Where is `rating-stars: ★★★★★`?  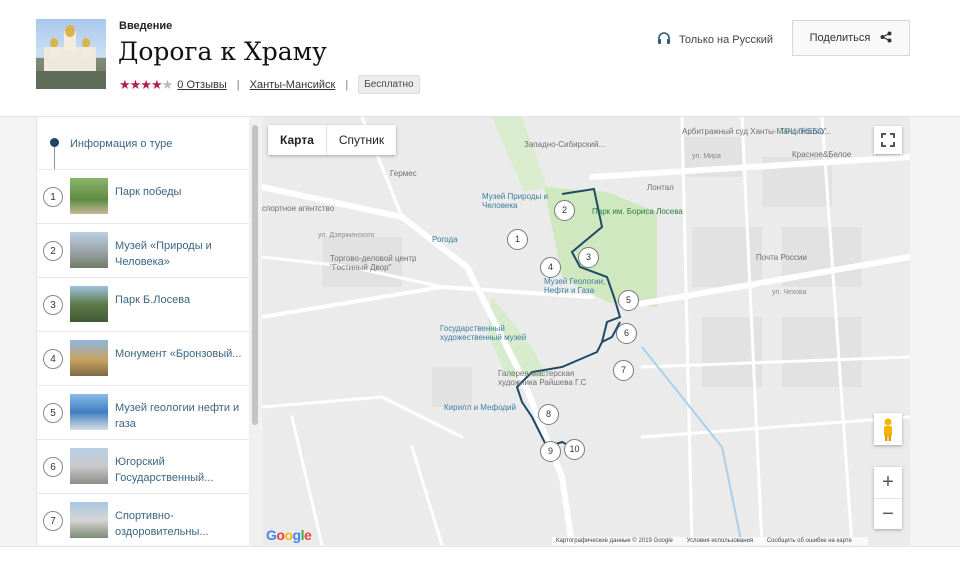
rating-stars: ★★★★★ is located at coordinates (146, 84).